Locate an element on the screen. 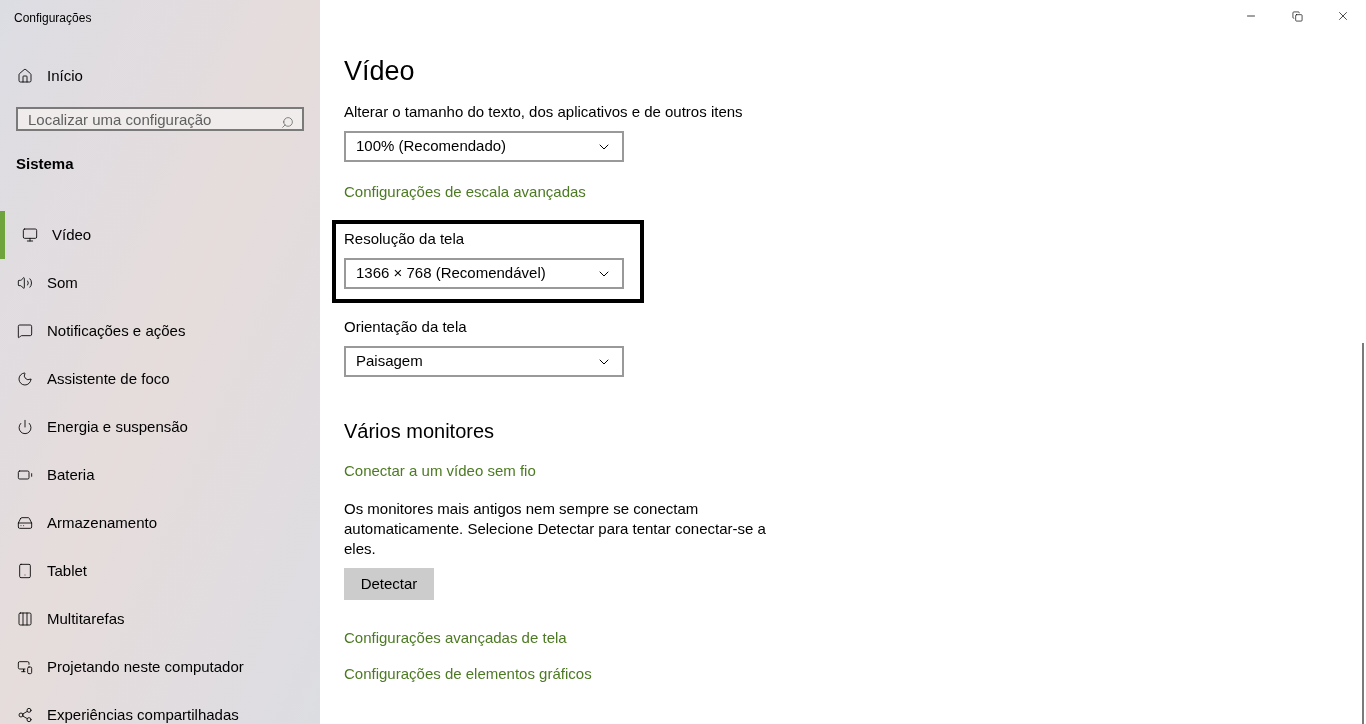 This screenshot has height=724, width=1366. close-icon is located at coordinates (1343, 16).